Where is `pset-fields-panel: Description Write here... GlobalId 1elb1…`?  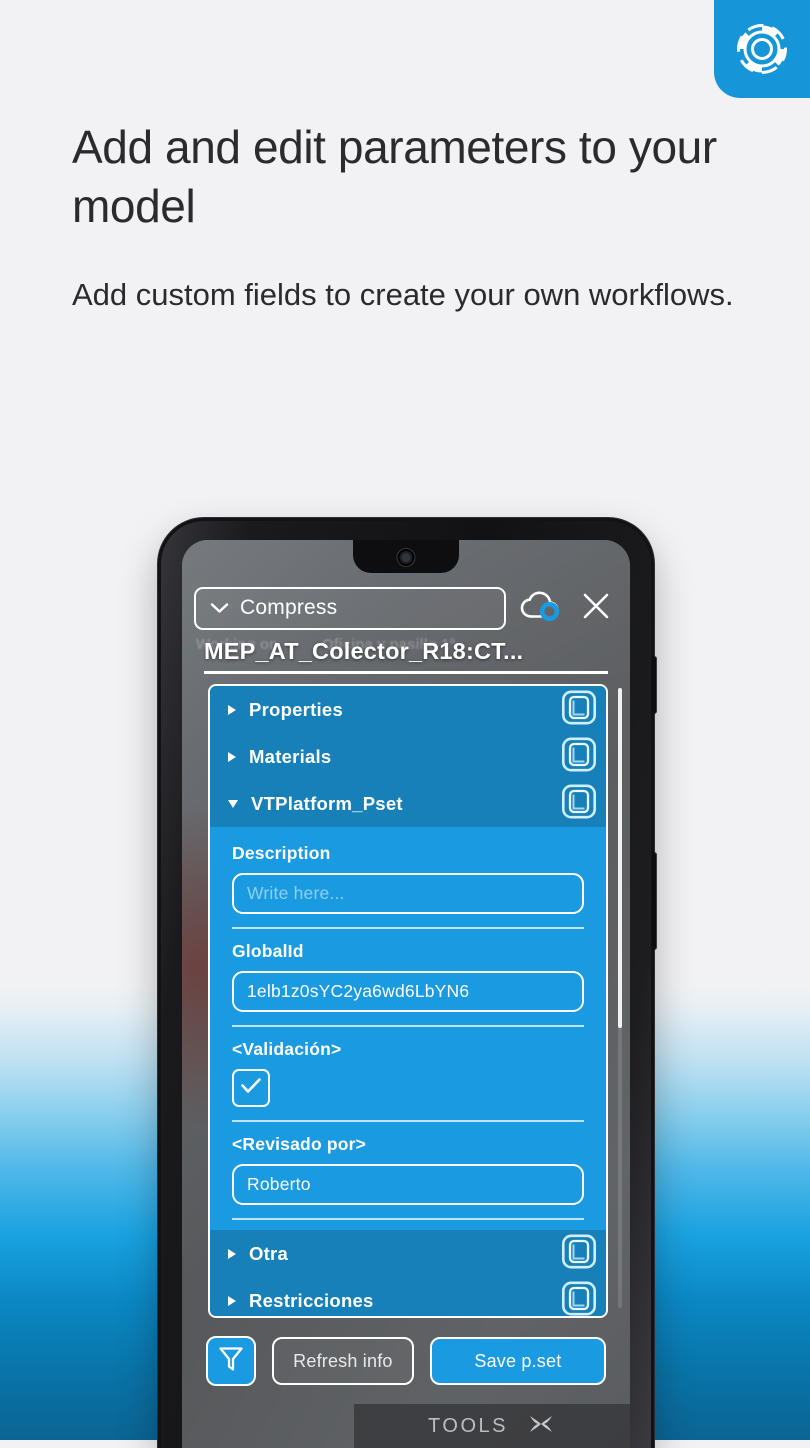
pset-fields-panel: Description Write here... GlobalId 1elb1… is located at coordinates (408, 1028).